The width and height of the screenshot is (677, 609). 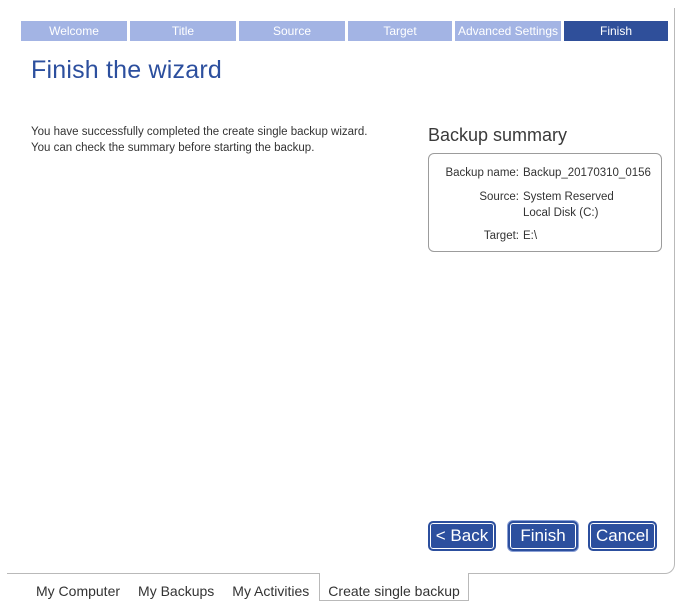 What do you see at coordinates (587, 173) in the screenshot?
I see `backup-name-value: Backup_20170310_0156` at bounding box center [587, 173].